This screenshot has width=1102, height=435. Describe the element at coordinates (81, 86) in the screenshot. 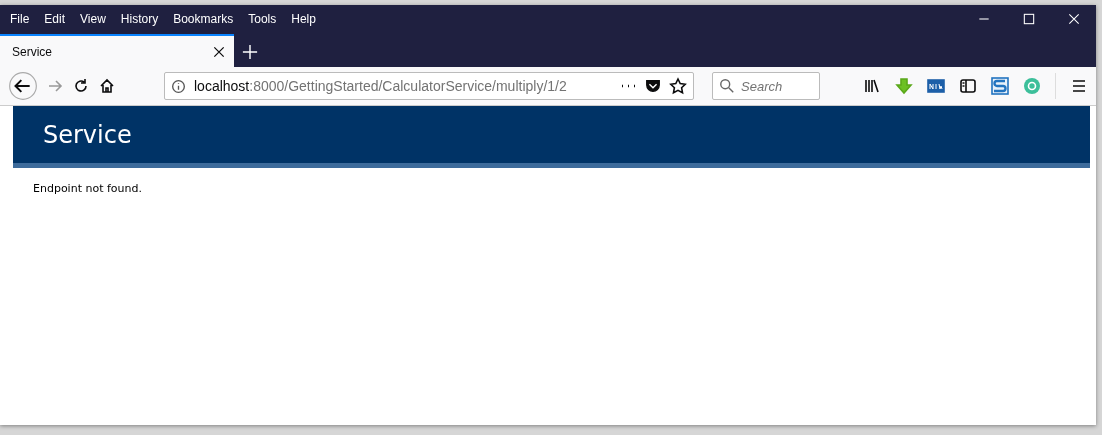

I see `reload-icon` at that location.